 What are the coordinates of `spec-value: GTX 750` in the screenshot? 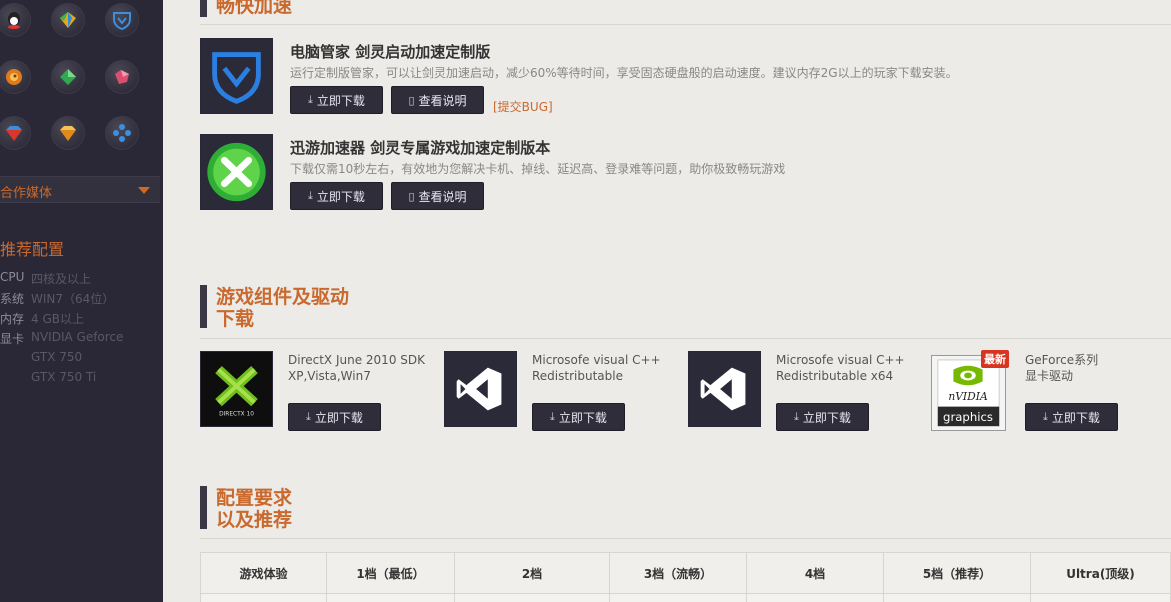 It's located at (57, 357).